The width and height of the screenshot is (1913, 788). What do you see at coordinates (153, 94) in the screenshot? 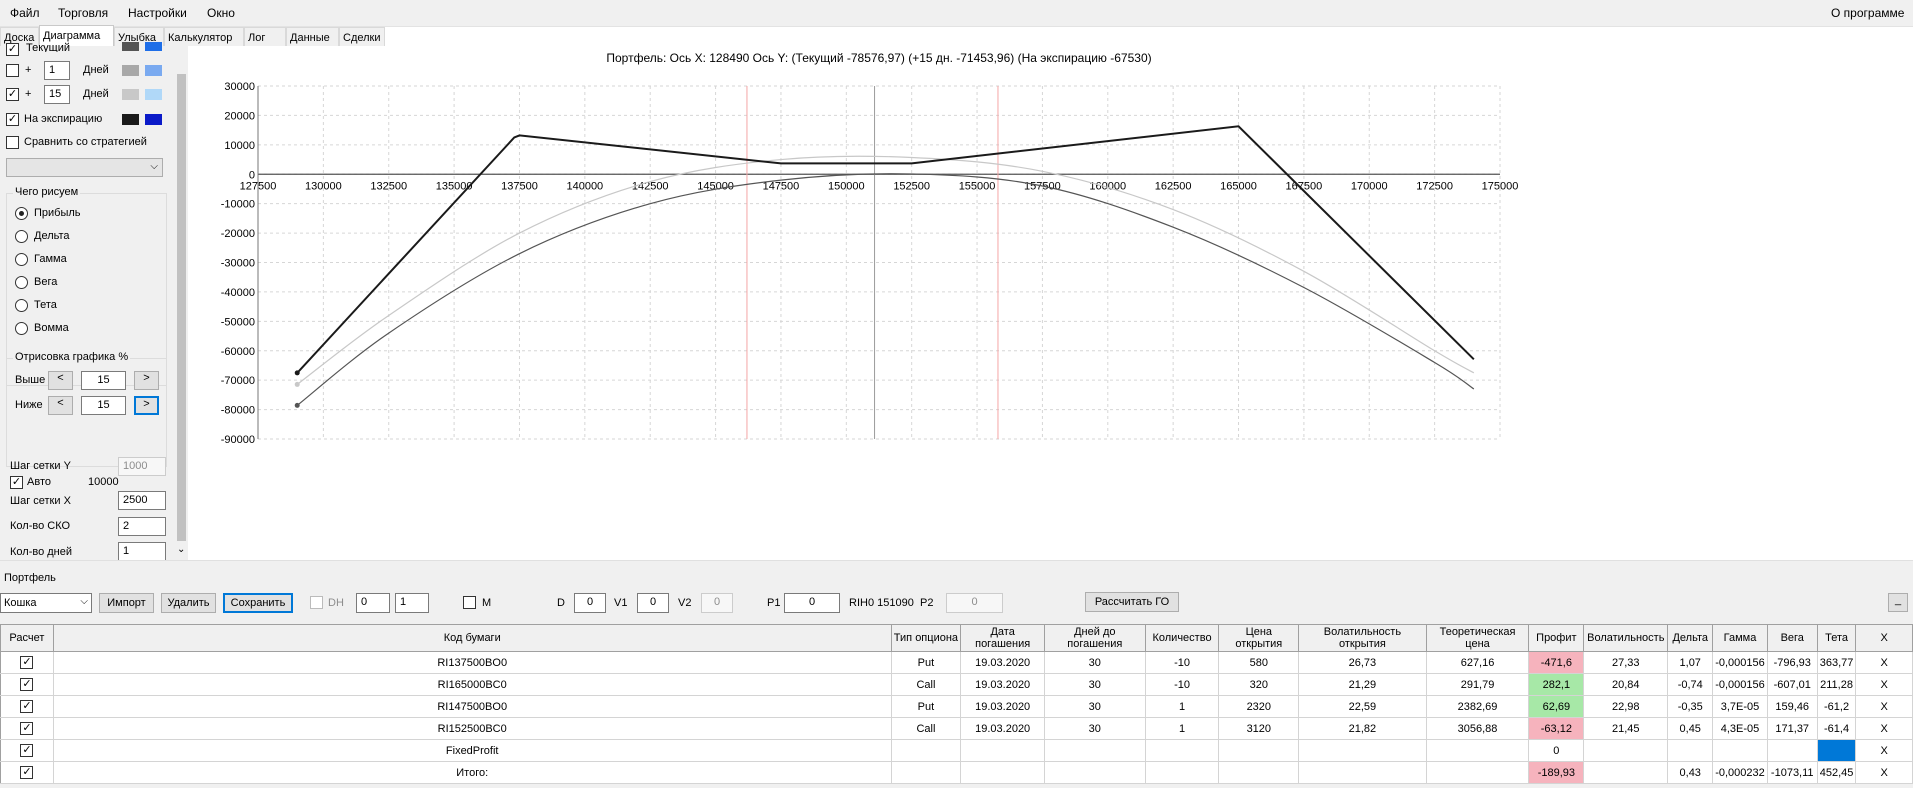
I see `days2-color-blue` at bounding box center [153, 94].